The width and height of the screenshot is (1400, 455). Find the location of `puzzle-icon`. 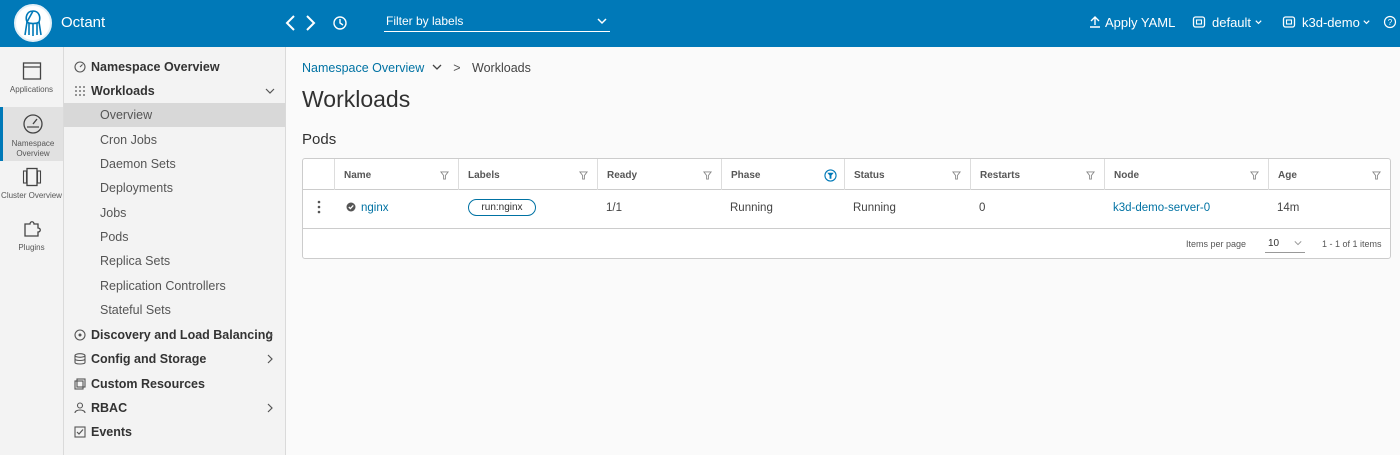

puzzle-icon is located at coordinates (32, 229).